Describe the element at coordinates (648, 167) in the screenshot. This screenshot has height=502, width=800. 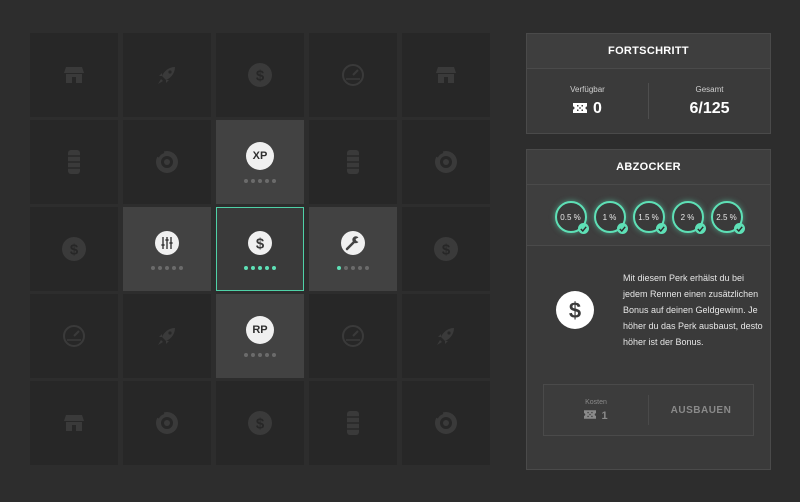
I see `perk-title: ABZOCKER` at that location.